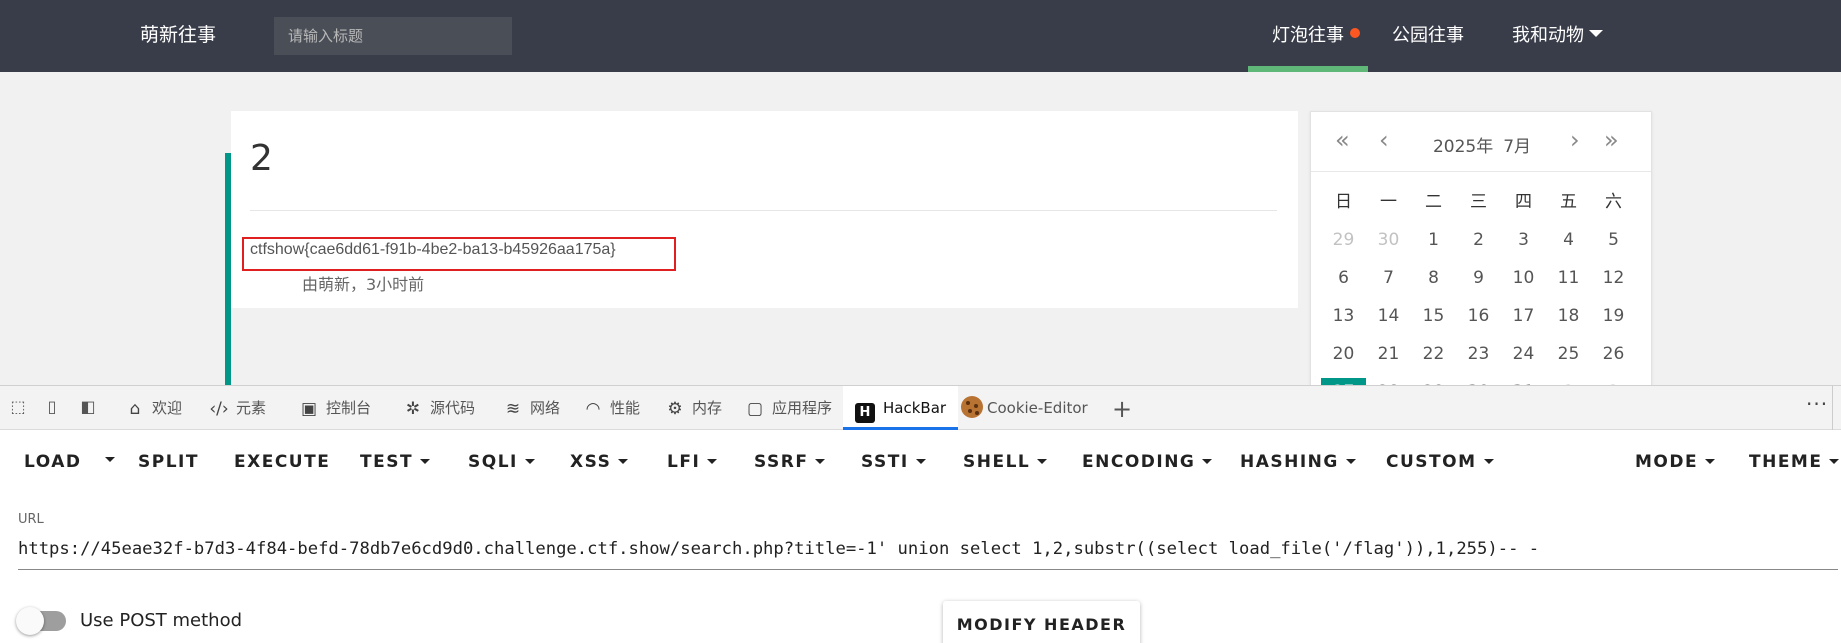 The height and width of the screenshot is (643, 1841). Describe the element at coordinates (1523, 321) in the screenshot. I see `calendar-day: 17` at that location.